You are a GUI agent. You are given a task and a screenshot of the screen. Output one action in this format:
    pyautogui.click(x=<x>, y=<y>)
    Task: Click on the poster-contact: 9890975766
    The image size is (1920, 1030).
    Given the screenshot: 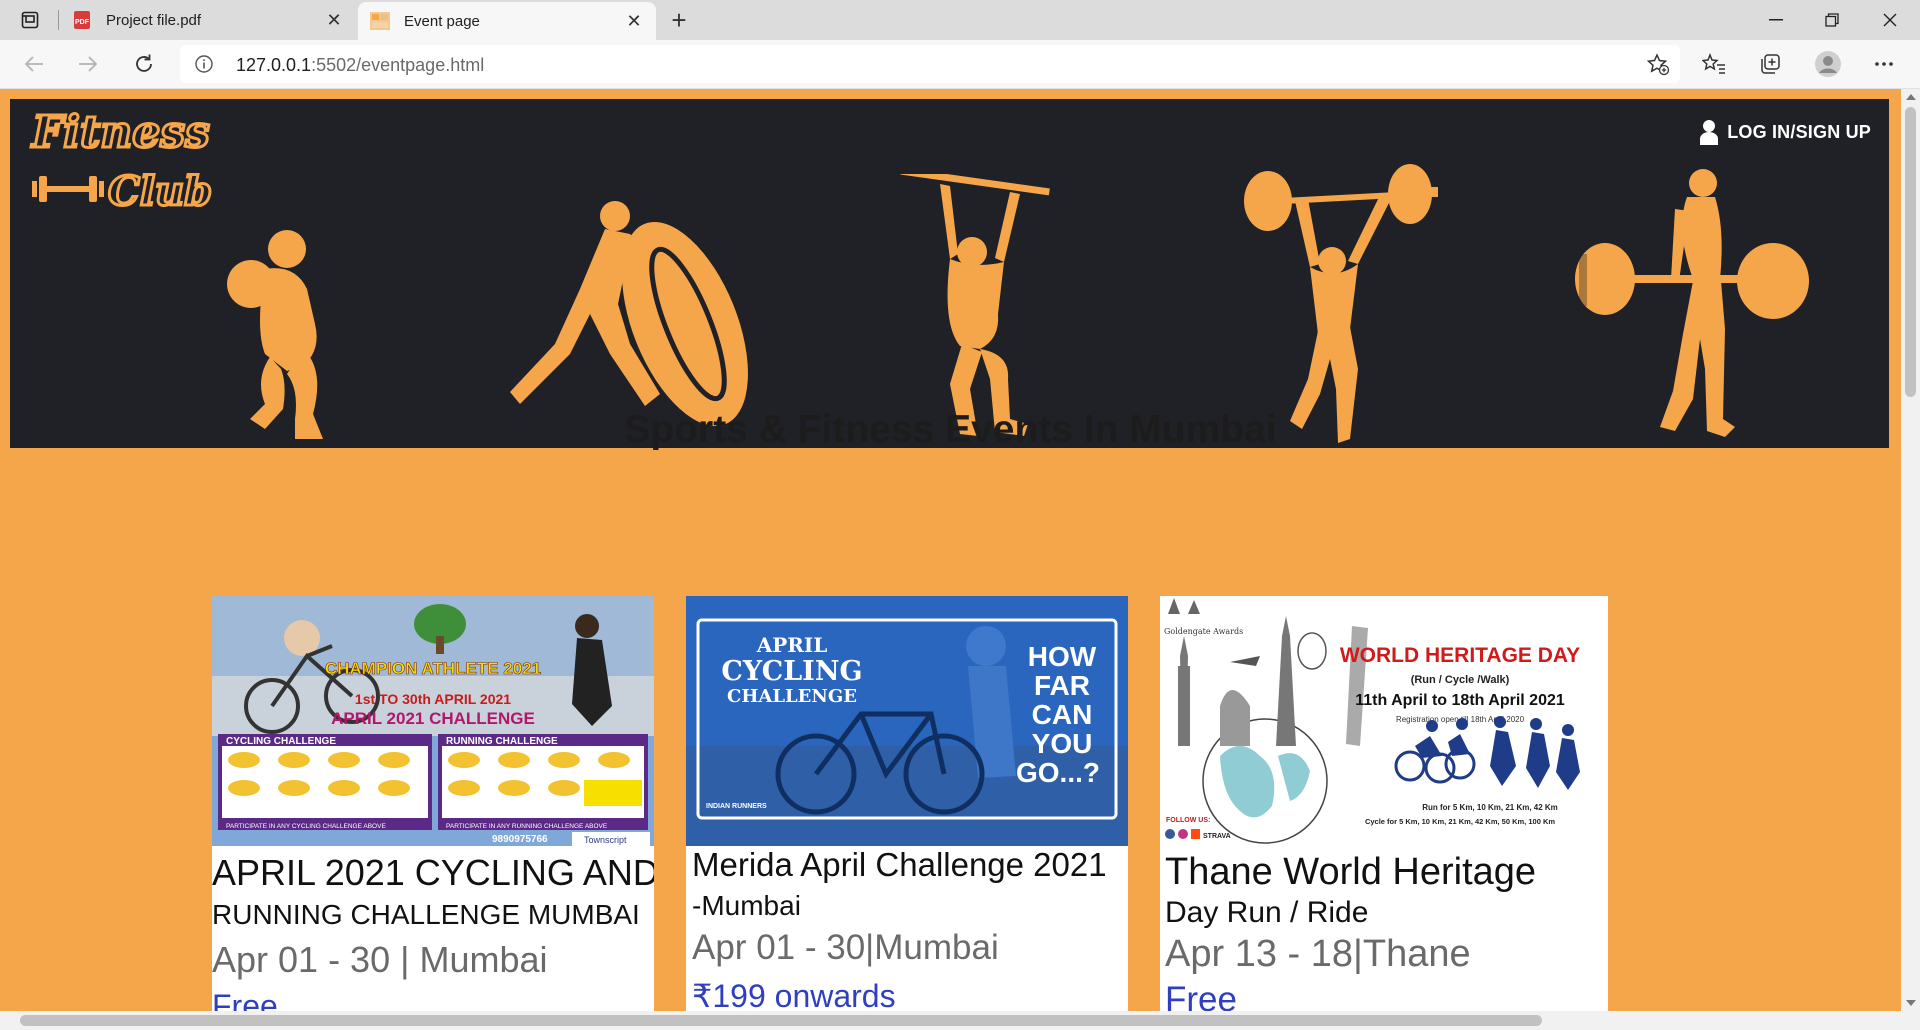 What is the action you would take?
    pyautogui.click(x=520, y=839)
    